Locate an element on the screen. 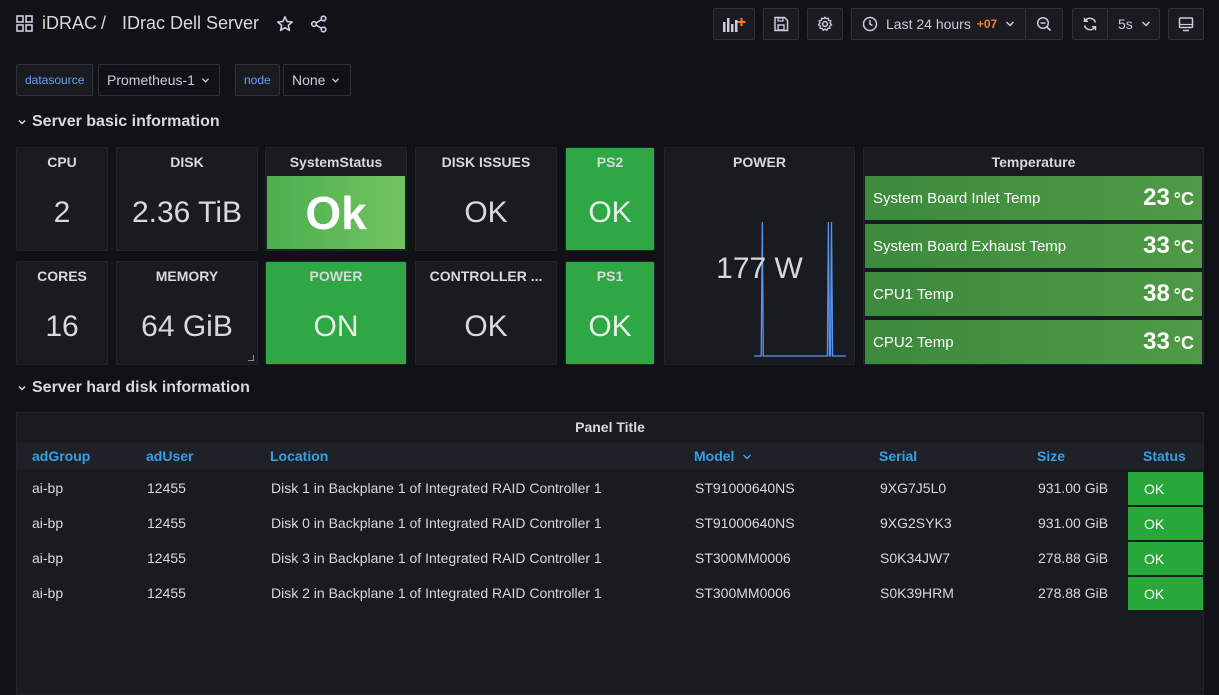 This screenshot has height=695, width=1219. refresh-interval-picker: 5s is located at coordinates (1133, 24).